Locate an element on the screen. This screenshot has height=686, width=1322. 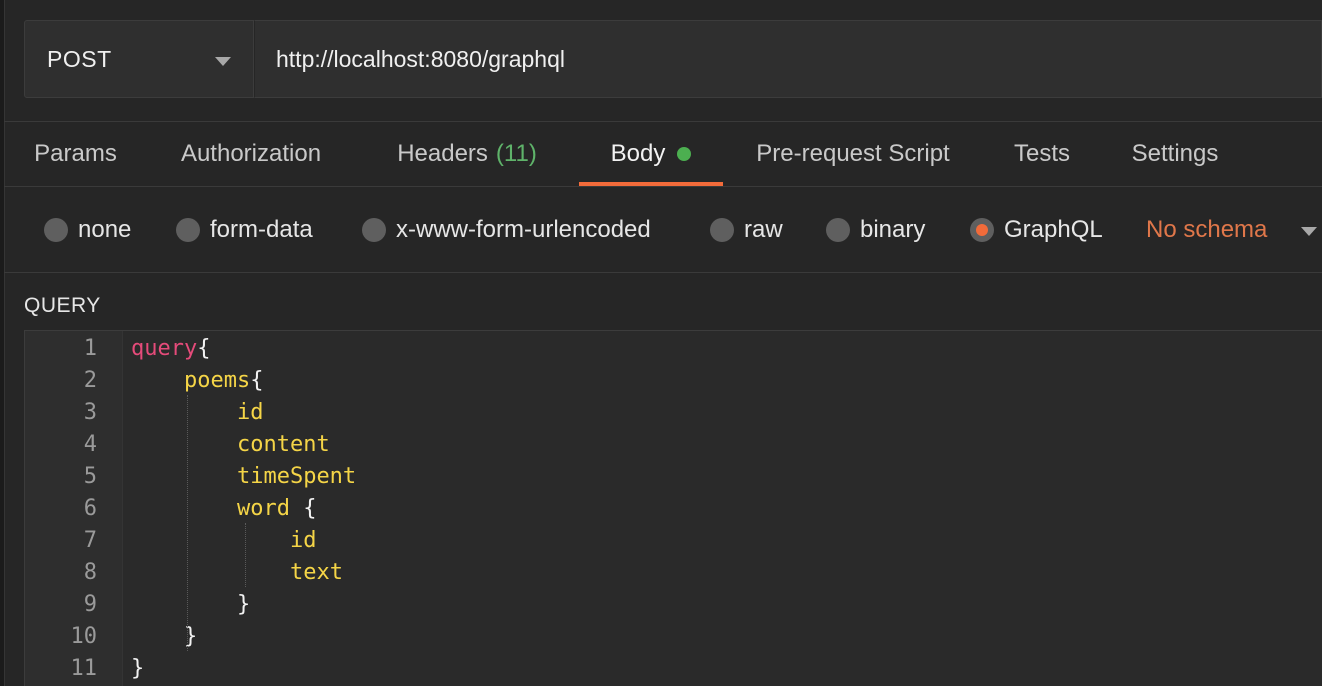
code-text: timeSpent is located at coordinates (243, 477).